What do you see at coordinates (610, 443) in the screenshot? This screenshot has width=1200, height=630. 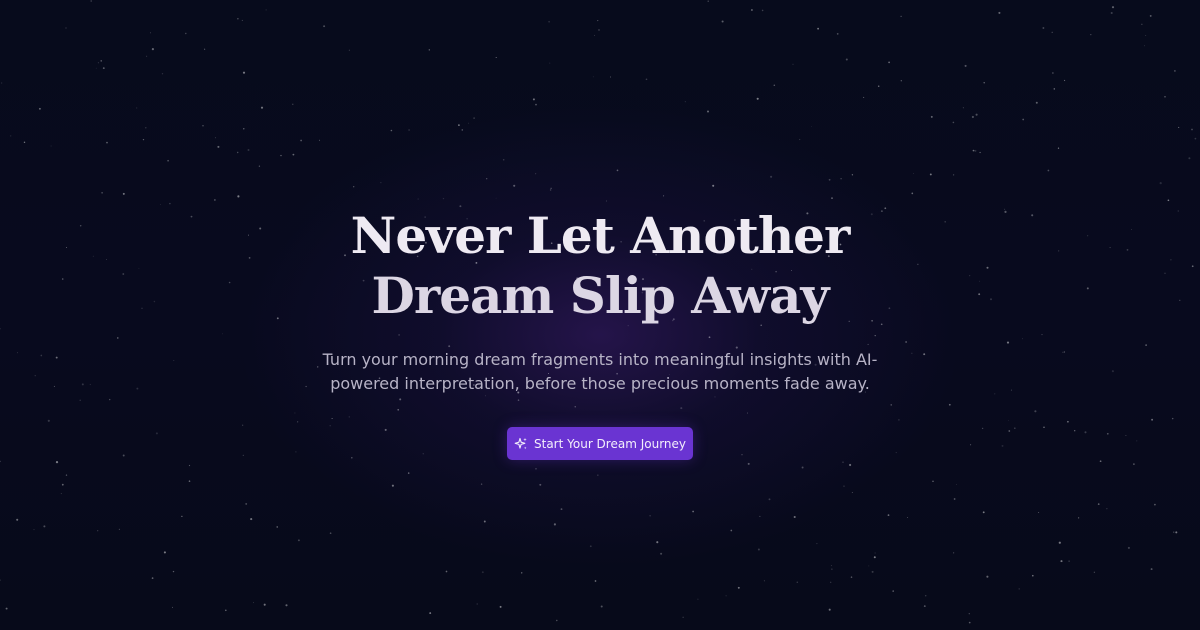 I see `cta-label: Start Your Dream Journey` at bounding box center [610, 443].